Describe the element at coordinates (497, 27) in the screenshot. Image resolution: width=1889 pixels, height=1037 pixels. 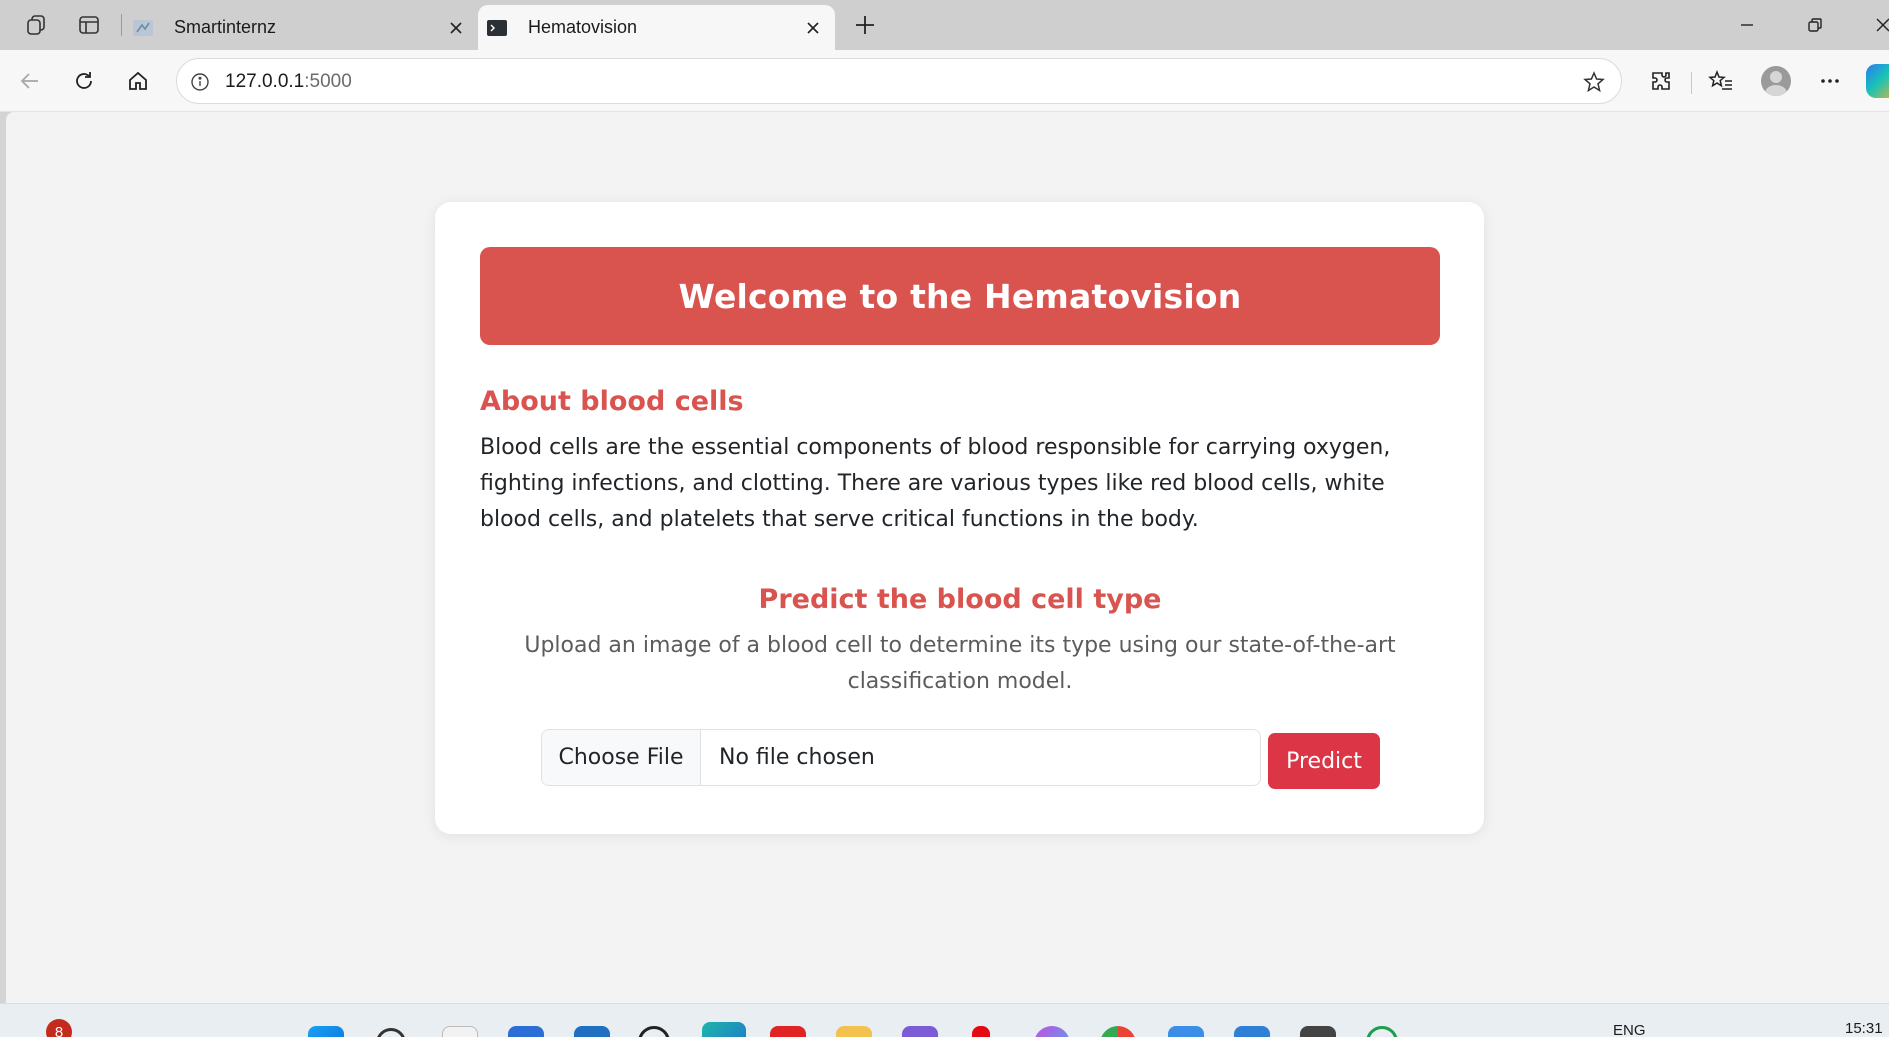
I see `terminal-favicon` at that location.